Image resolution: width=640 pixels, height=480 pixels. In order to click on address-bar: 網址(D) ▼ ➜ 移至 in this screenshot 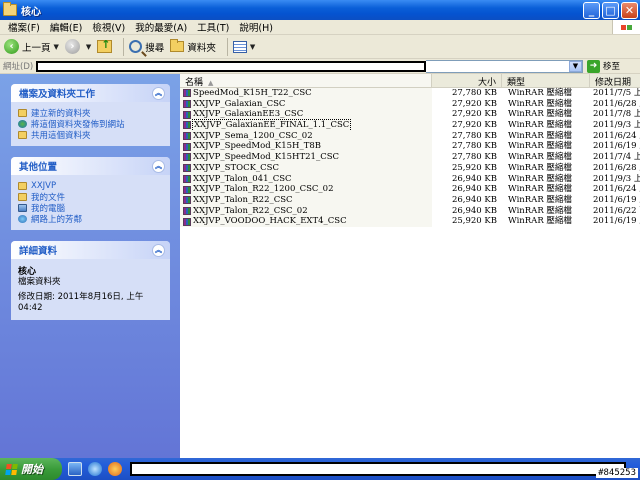, I will do `click(320, 66)`.